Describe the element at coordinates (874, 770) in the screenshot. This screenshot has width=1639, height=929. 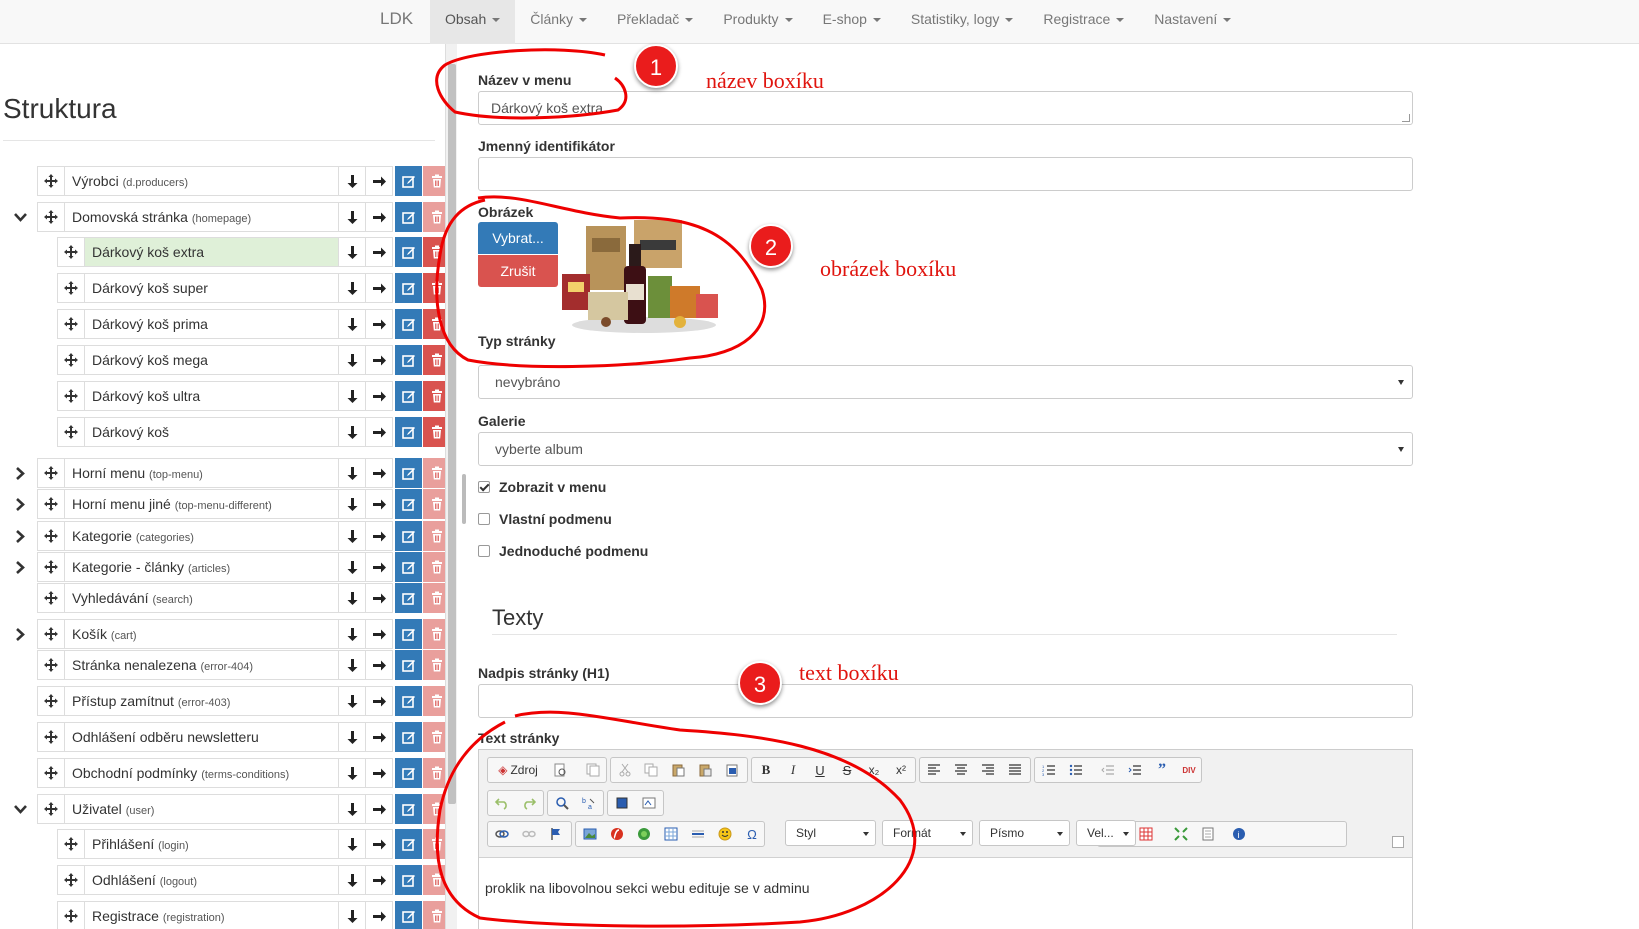
I see `subscript-icon: x₂` at that location.